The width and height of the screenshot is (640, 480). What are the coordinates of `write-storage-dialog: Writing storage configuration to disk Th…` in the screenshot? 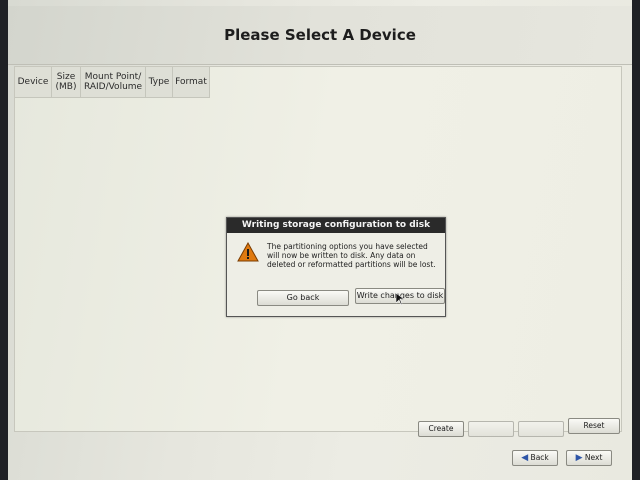 It's located at (336, 267).